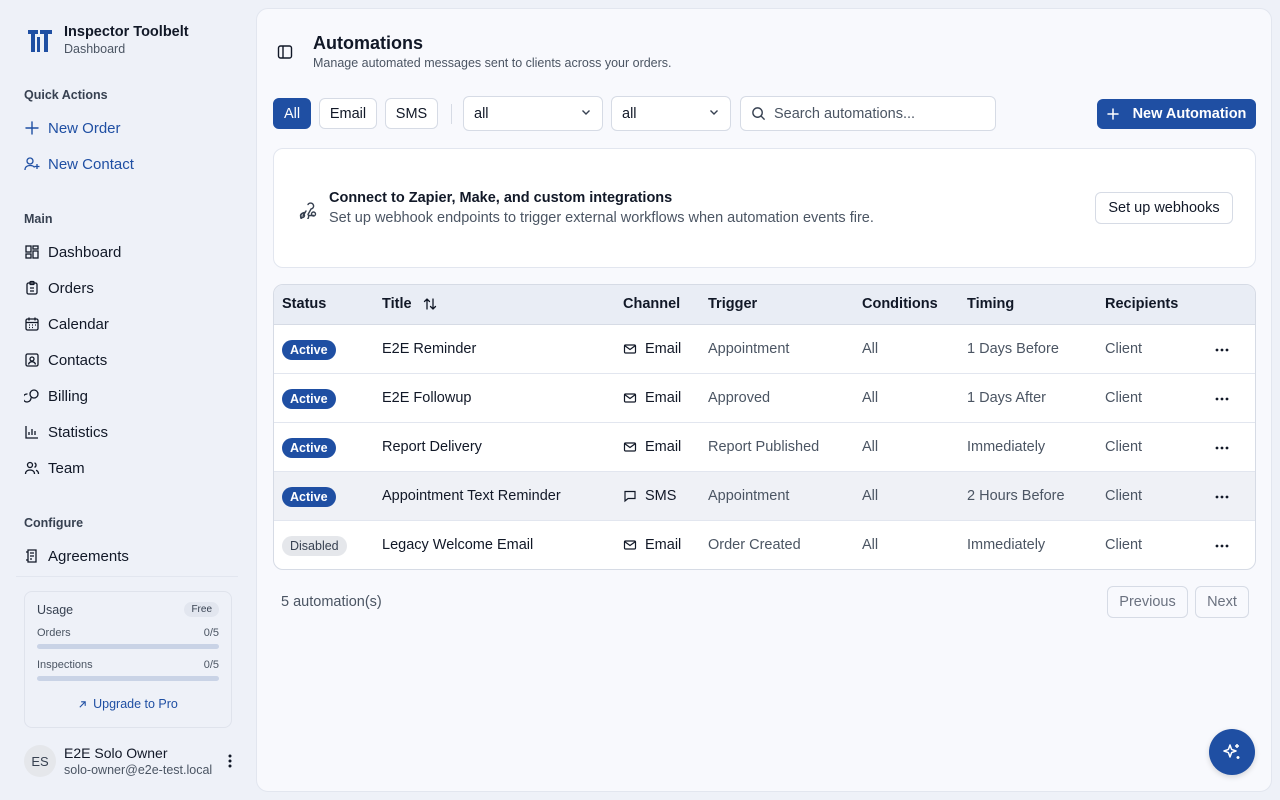  What do you see at coordinates (211, 665) in the screenshot?
I see `usage-inspections-value: 0/5` at bounding box center [211, 665].